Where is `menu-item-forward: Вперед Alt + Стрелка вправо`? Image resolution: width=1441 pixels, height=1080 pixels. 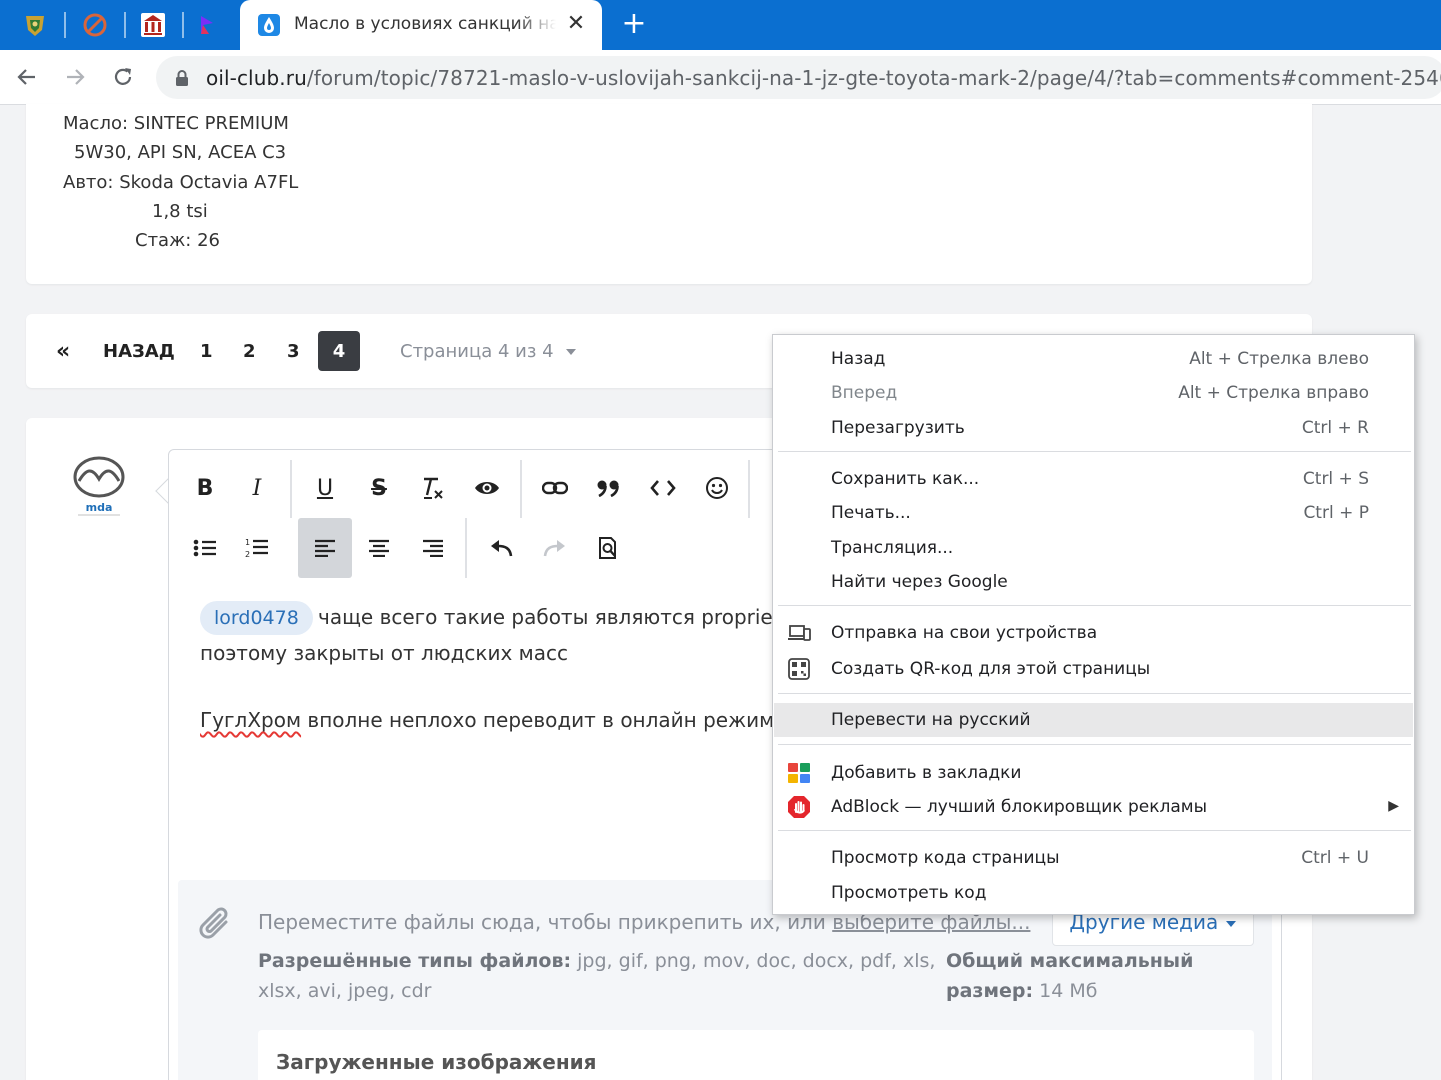
menu-item-forward: Вперед Alt + Стрелка вправо is located at coordinates (1093, 393).